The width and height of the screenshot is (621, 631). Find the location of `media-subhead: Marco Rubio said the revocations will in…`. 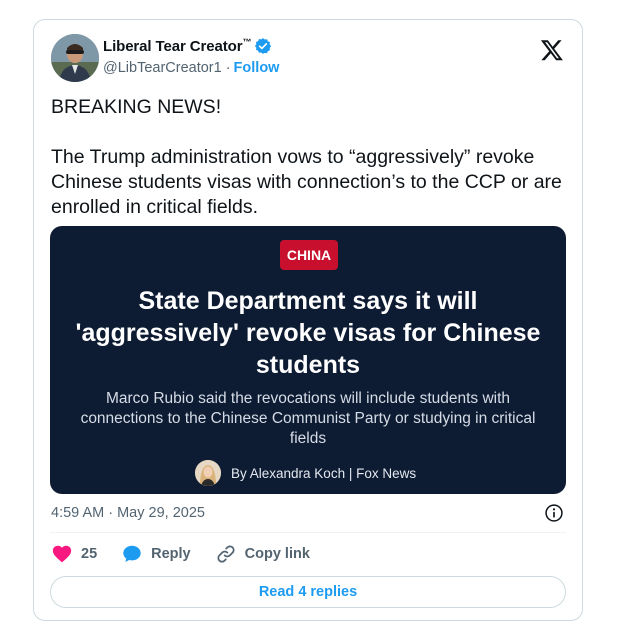

media-subhead: Marco Rubio said the revocations will in… is located at coordinates (308, 418).